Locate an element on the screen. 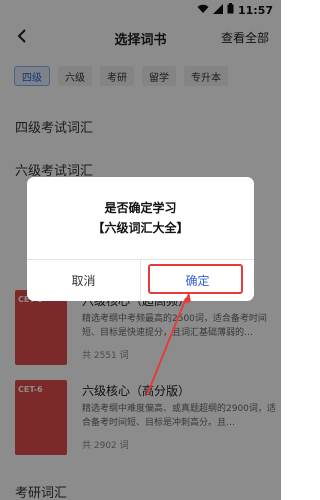  annotation-highlight-box is located at coordinates (195, 279).